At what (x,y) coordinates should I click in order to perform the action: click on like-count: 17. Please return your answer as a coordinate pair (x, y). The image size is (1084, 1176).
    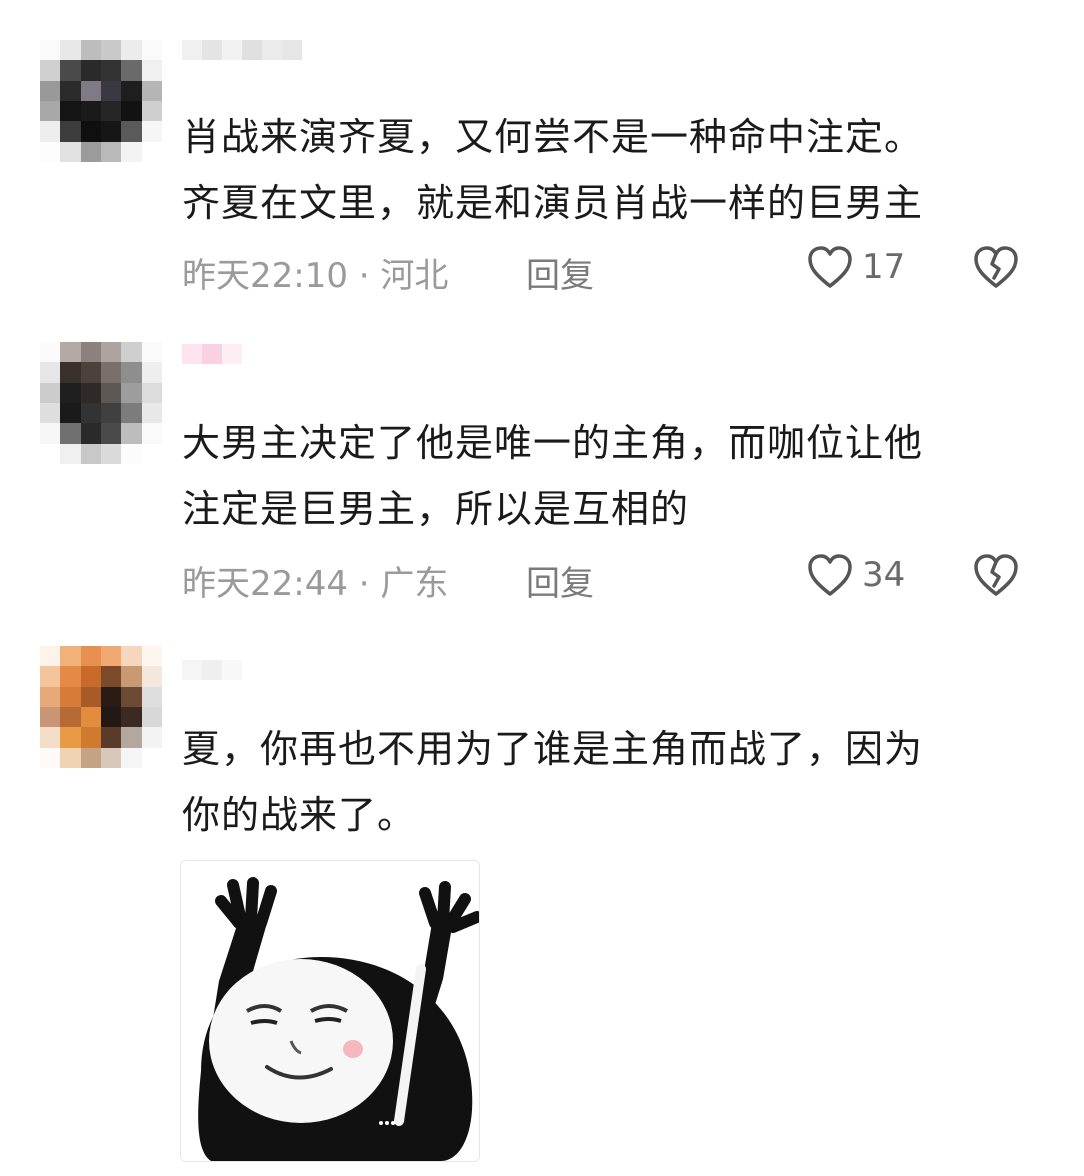
    Looking at the image, I should click on (884, 267).